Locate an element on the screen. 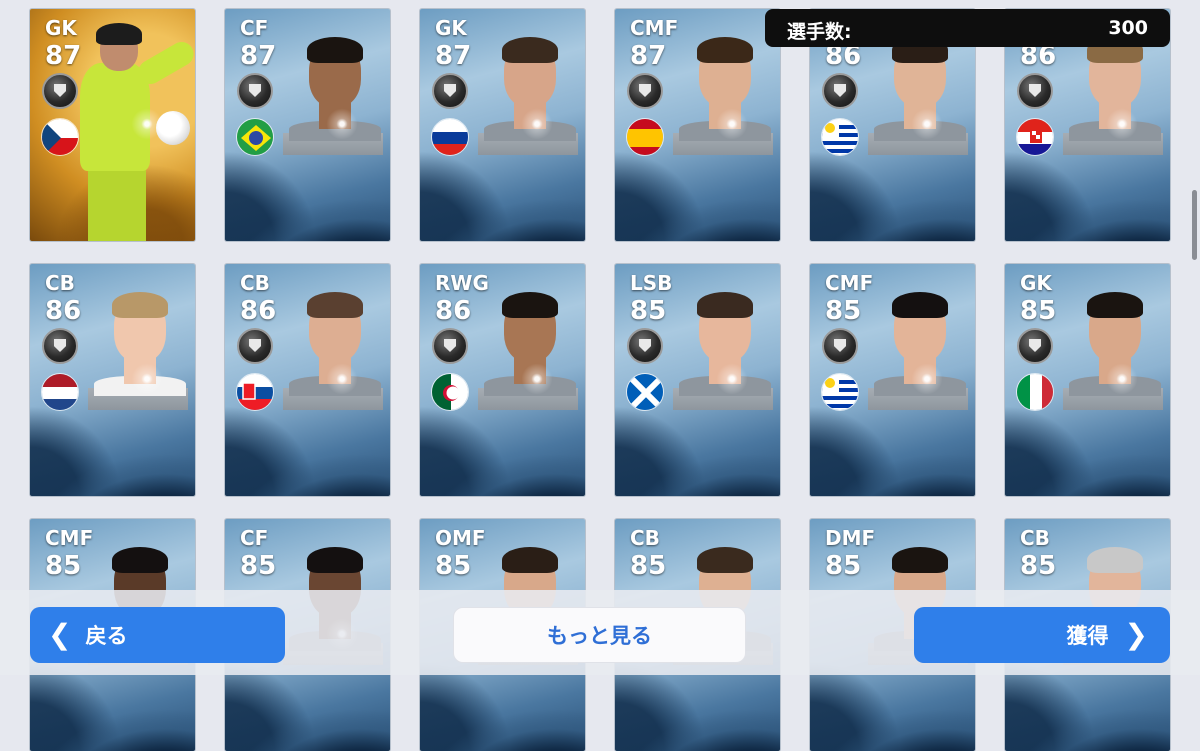 Image resolution: width=1200 pixels, height=751 pixels. player-card: CMF 87 is located at coordinates (697, 125).